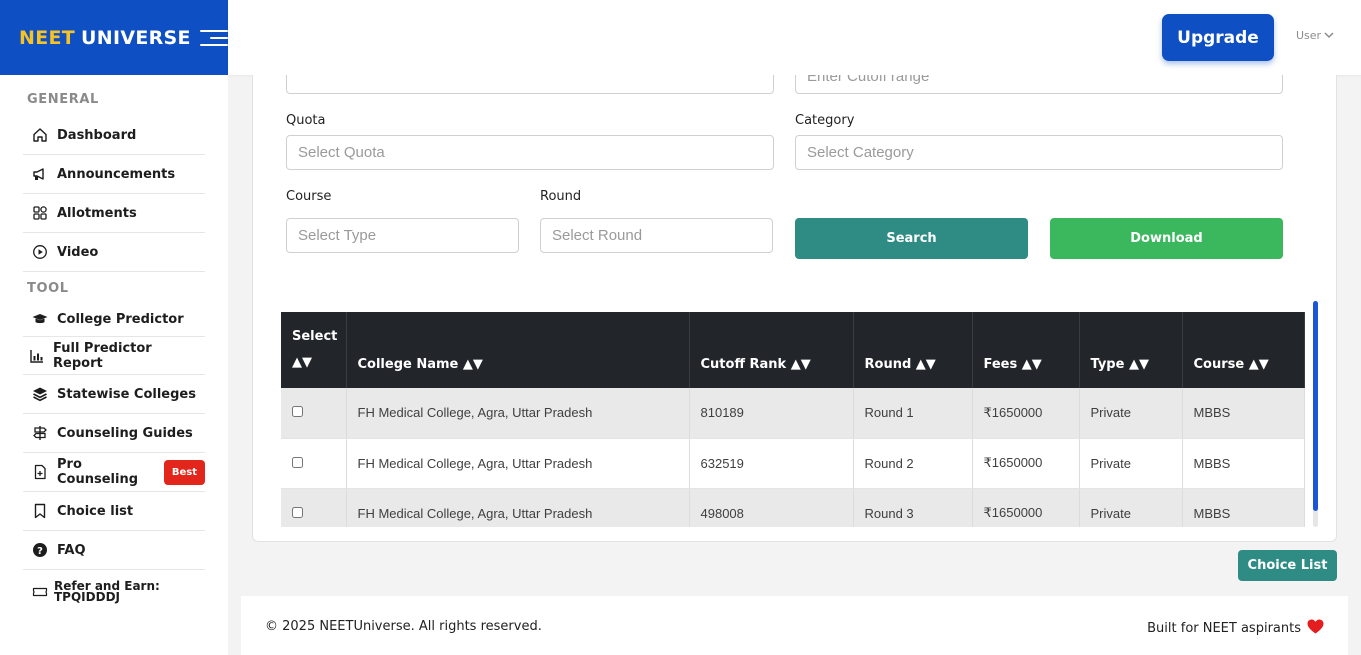  I want to click on cutoff-rank-cell: 632519, so click(771, 463).